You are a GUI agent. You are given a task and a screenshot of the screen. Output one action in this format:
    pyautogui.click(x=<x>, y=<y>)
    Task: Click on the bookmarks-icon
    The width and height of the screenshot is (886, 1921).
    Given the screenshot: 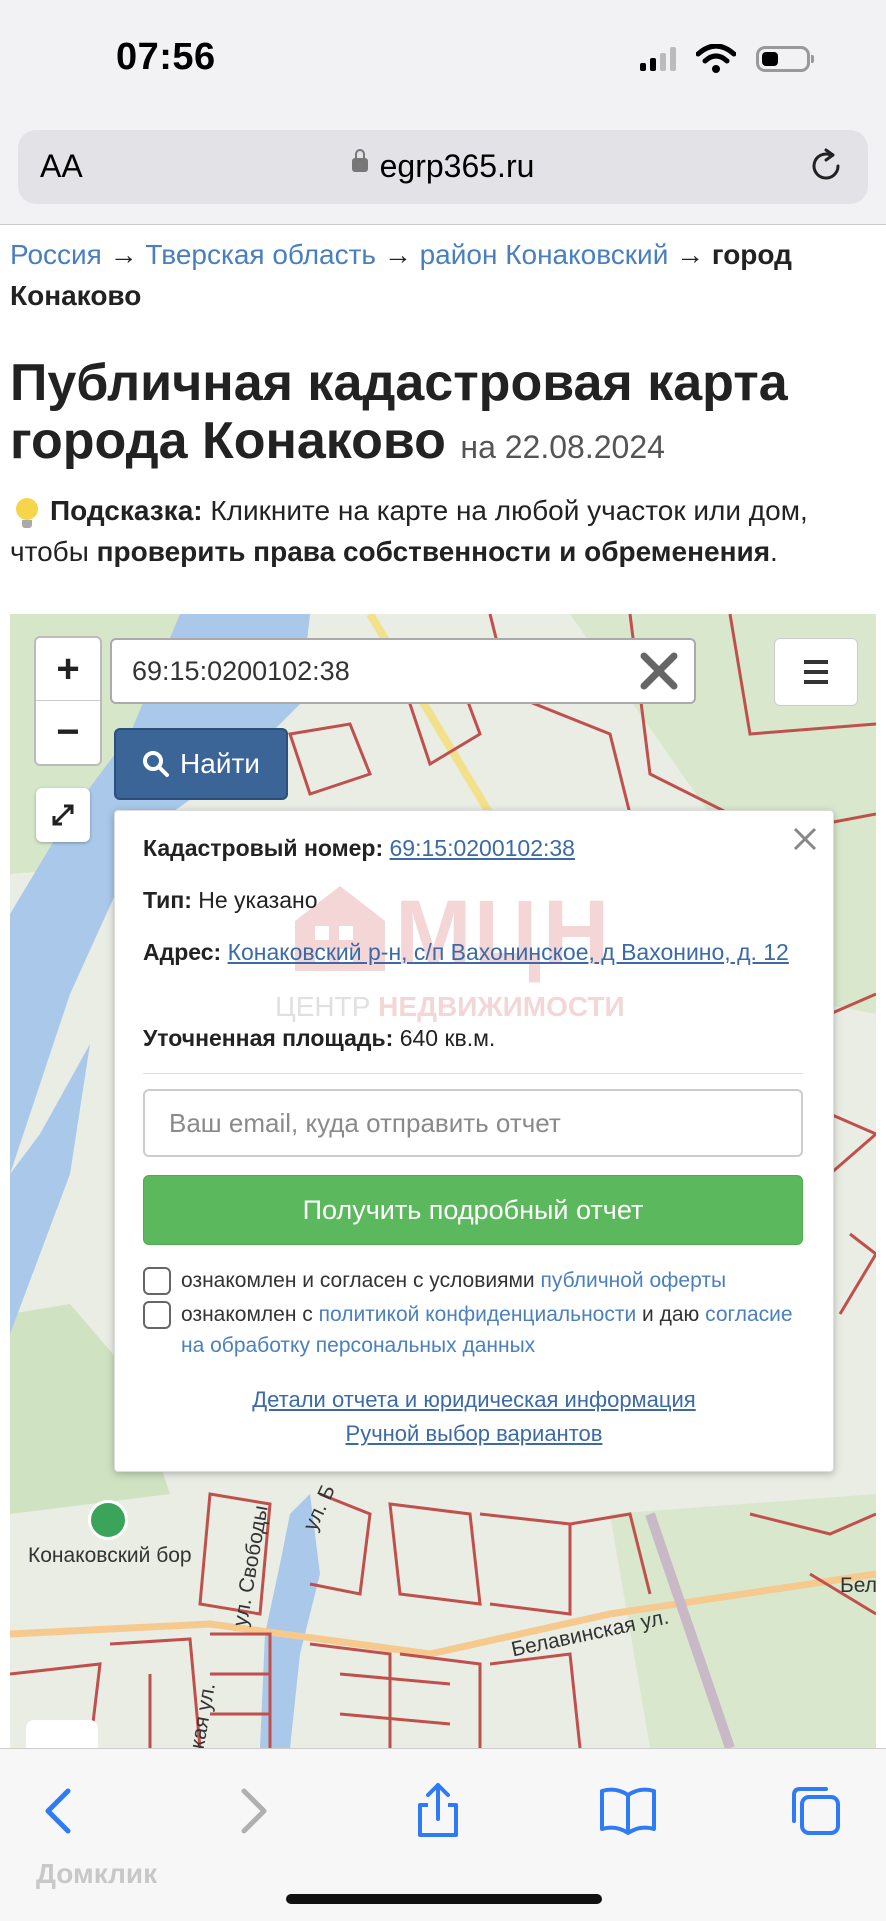 What is the action you would take?
    pyautogui.click(x=628, y=1811)
    